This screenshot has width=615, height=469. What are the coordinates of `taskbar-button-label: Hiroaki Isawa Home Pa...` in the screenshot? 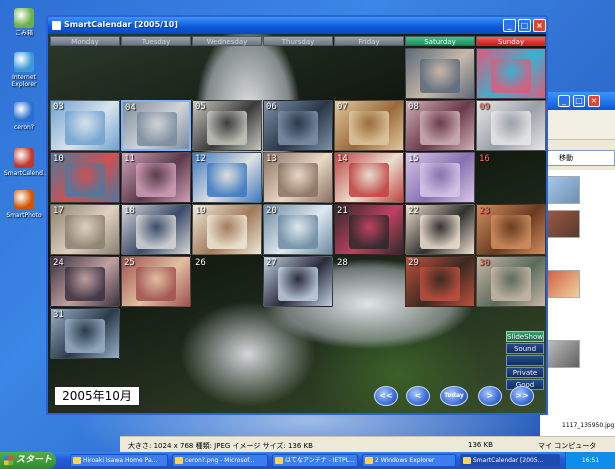 It's located at (120, 460).